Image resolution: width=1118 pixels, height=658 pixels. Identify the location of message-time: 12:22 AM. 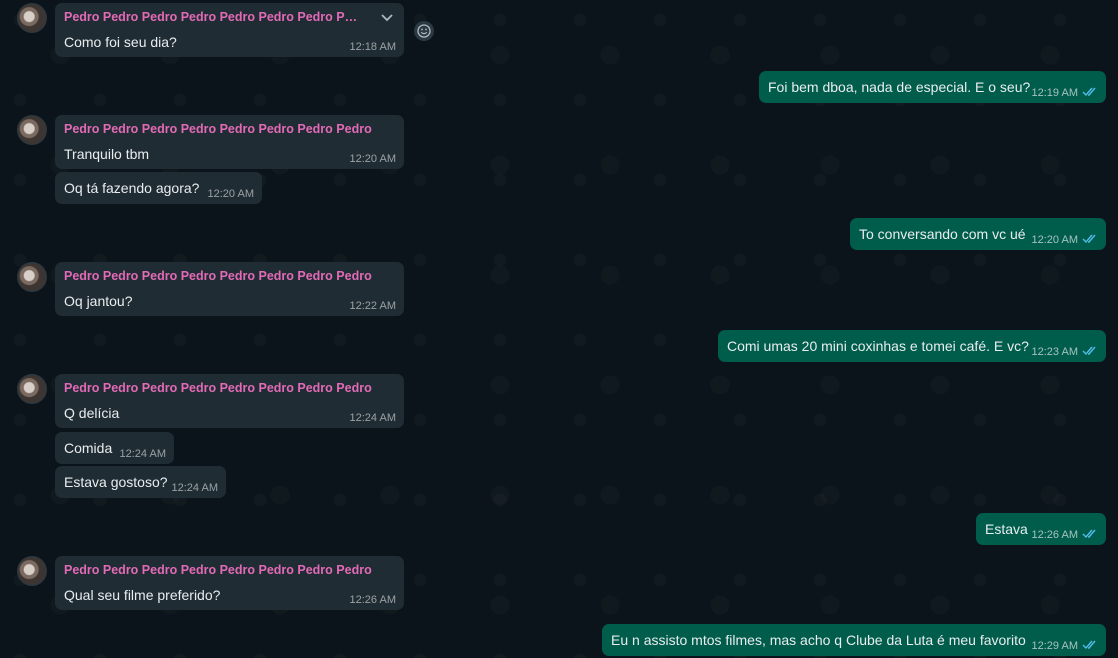
(372, 306).